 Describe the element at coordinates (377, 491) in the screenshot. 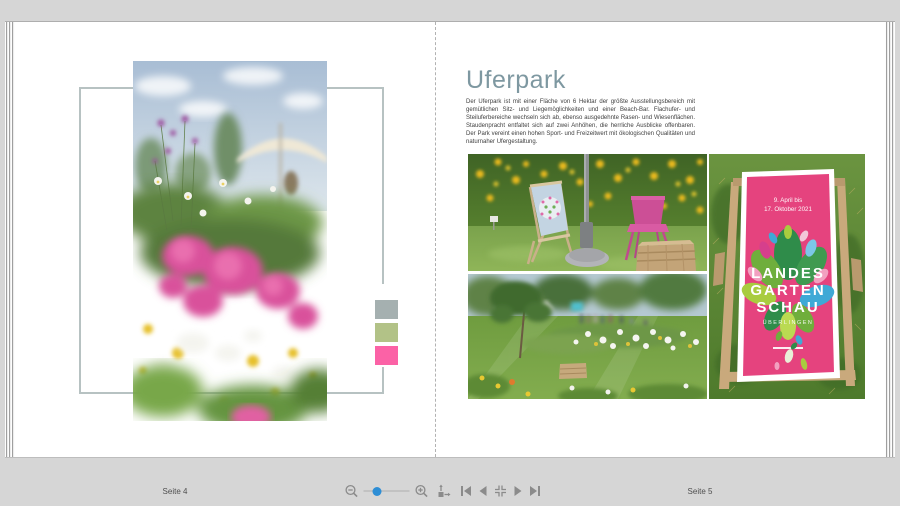

I see `zoom-slider-thumb` at that location.